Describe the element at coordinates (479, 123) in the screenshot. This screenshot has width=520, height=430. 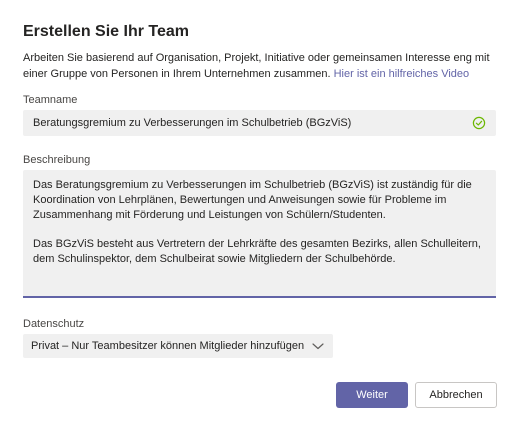
I see `check-circle-icon` at that location.